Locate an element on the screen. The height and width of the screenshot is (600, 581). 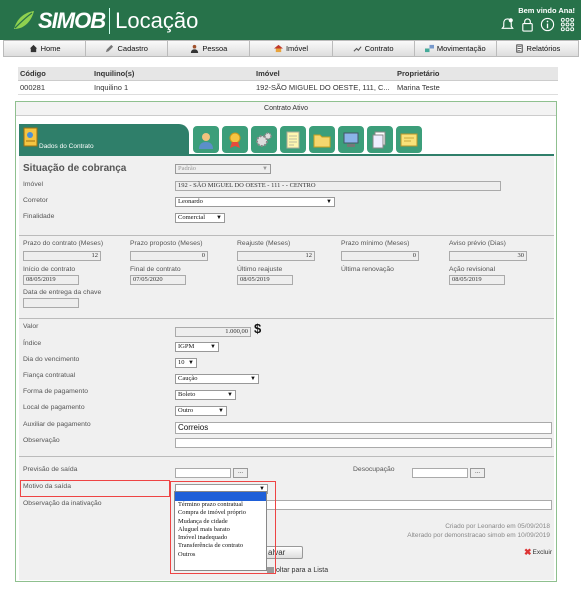
lock-icon is located at coordinates (527, 24).